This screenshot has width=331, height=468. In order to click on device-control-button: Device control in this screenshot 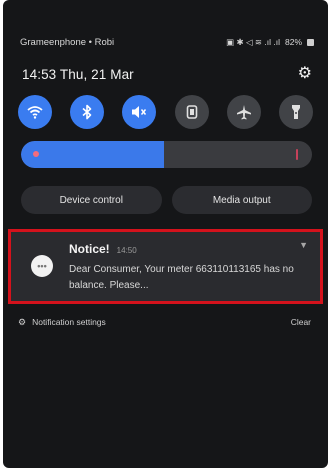, I will do `click(91, 200)`.